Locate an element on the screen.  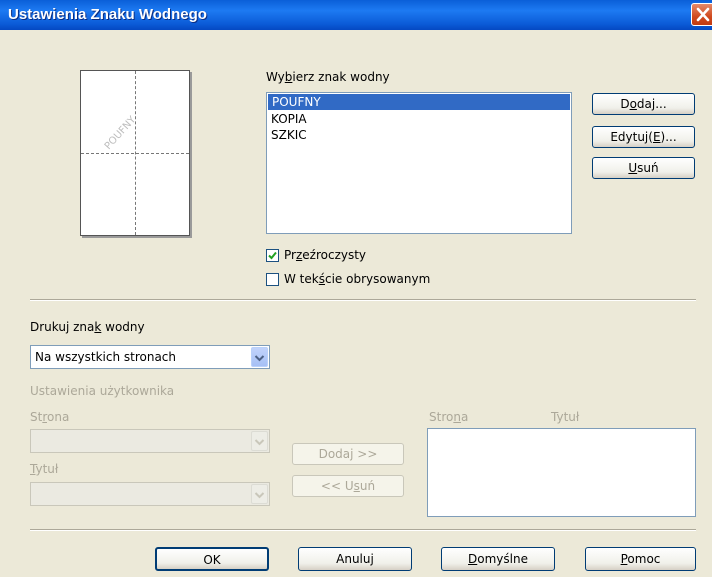
preview-horizontal-guide is located at coordinates (135, 153).